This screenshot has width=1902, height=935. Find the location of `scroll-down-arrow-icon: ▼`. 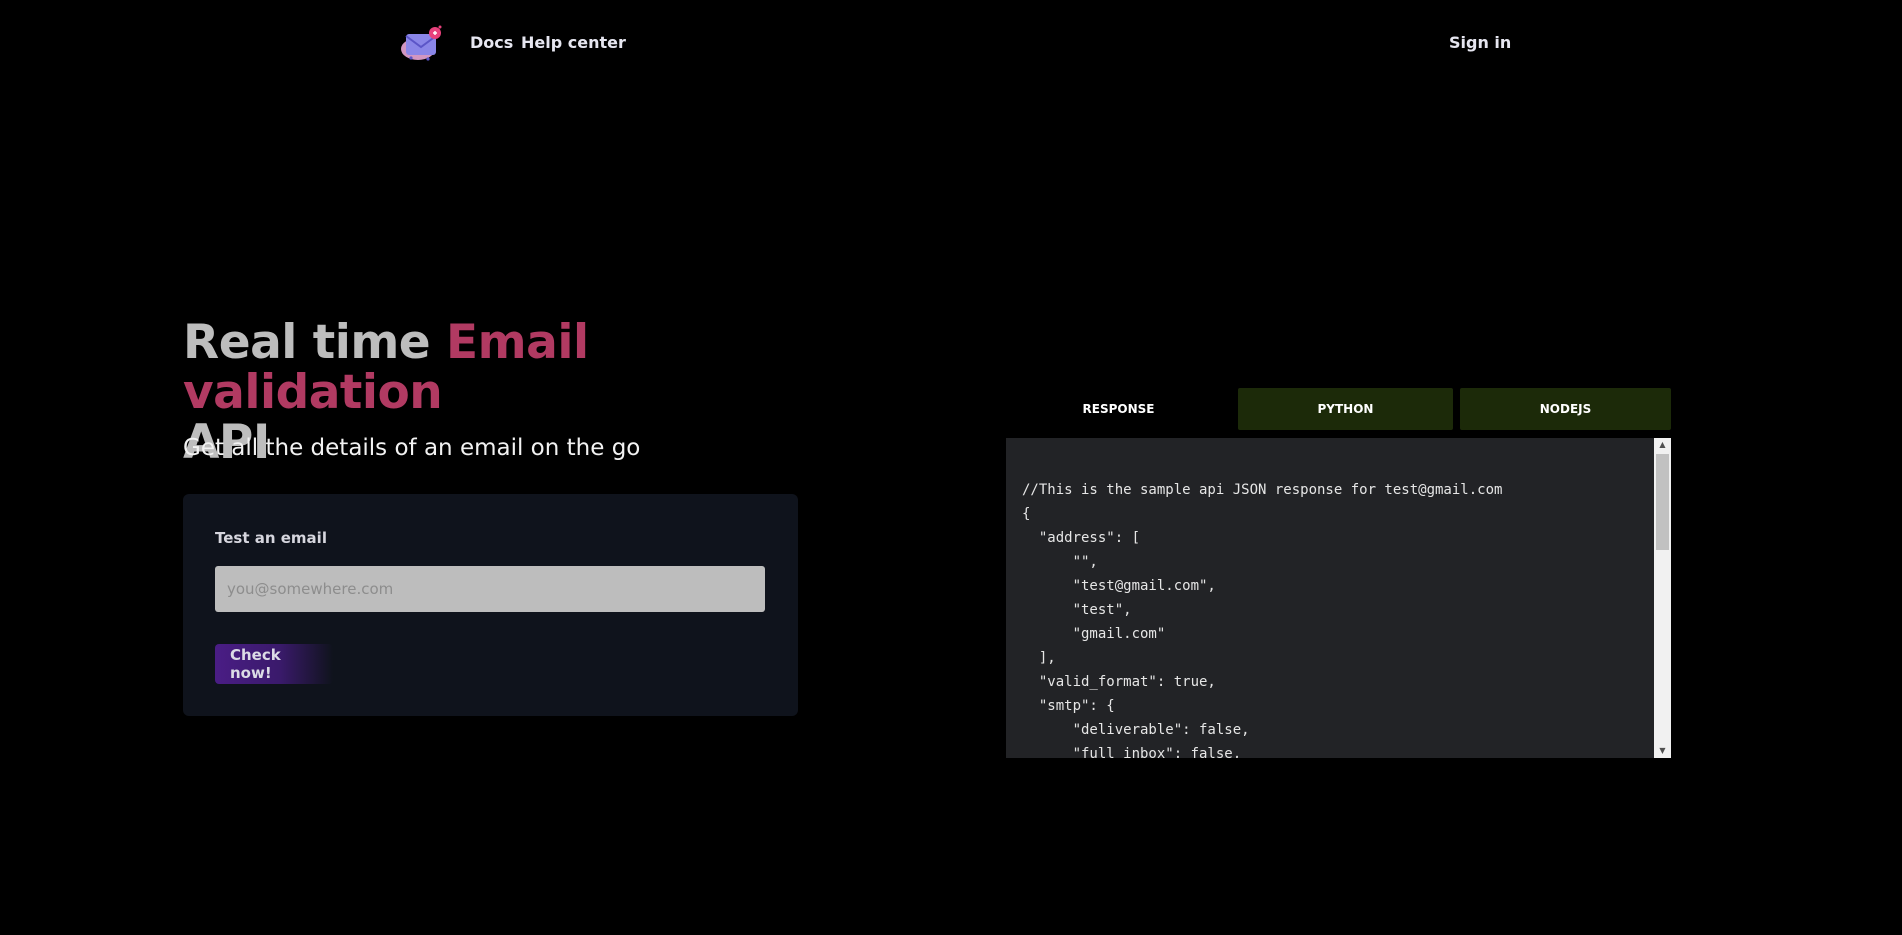

scroll-down-arrow-icon: ▼ is located at coordinates (1662, 751).